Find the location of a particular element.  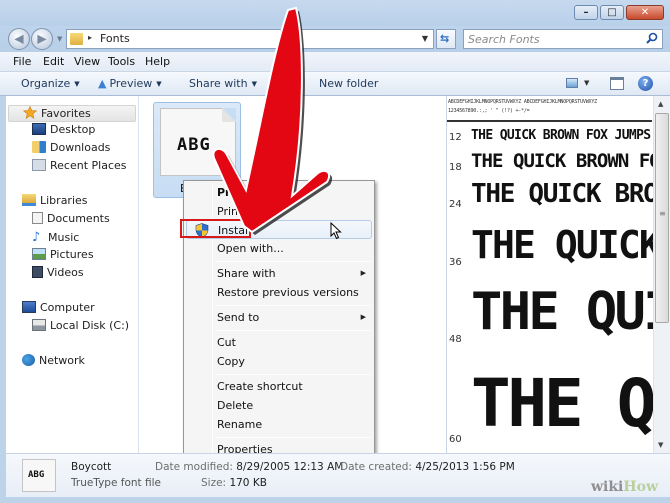

nav-desktop: Desktop is located at coordinates (63, 131).